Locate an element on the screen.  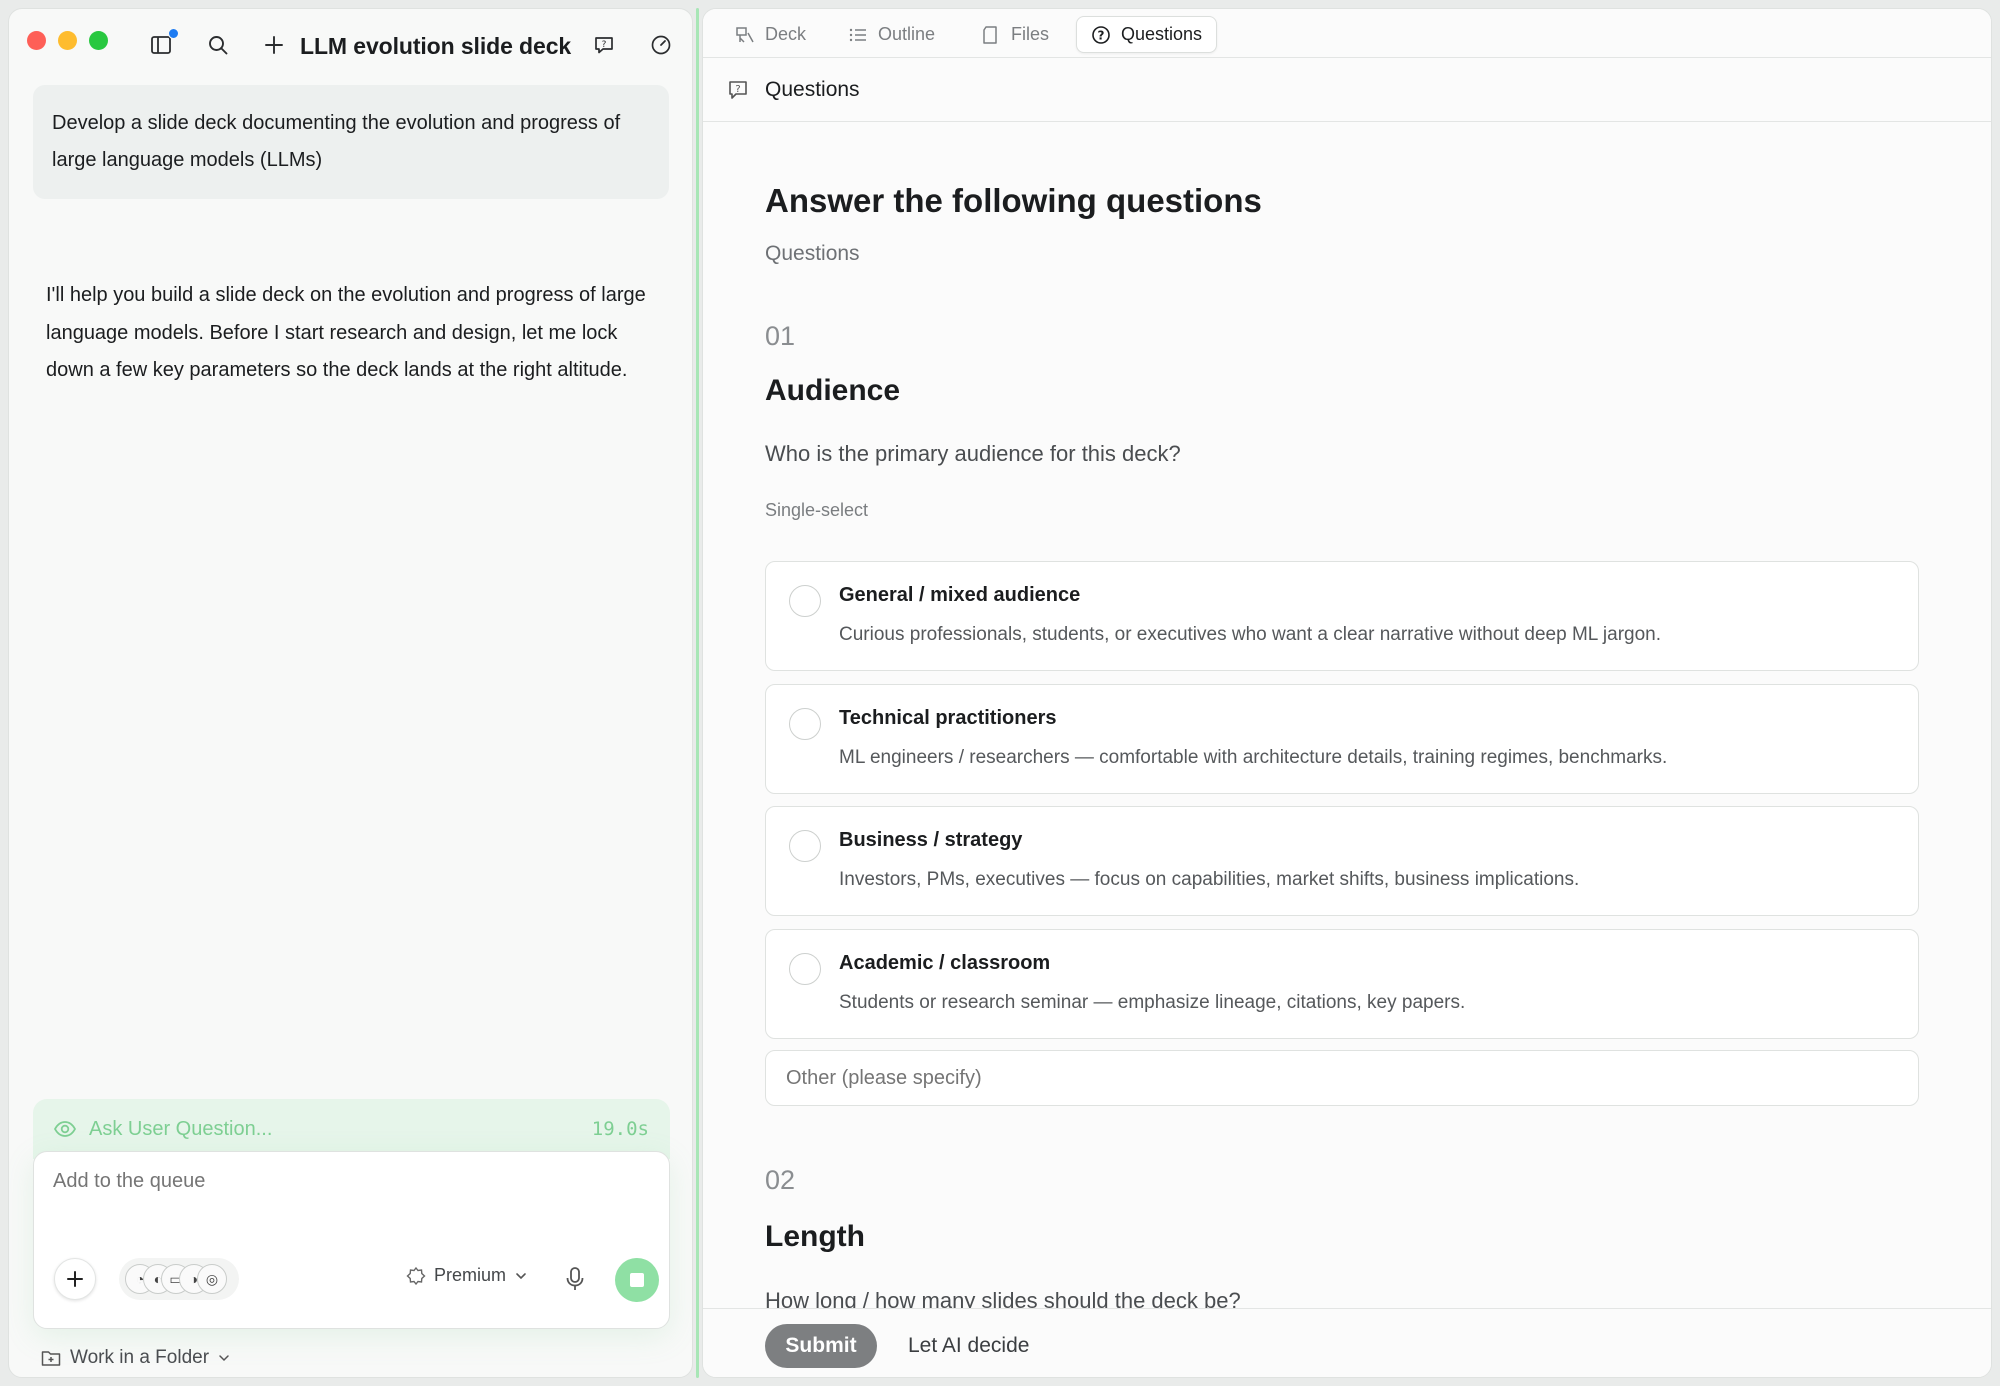
feedback-icon: ? is located at coordinates (604, 45).